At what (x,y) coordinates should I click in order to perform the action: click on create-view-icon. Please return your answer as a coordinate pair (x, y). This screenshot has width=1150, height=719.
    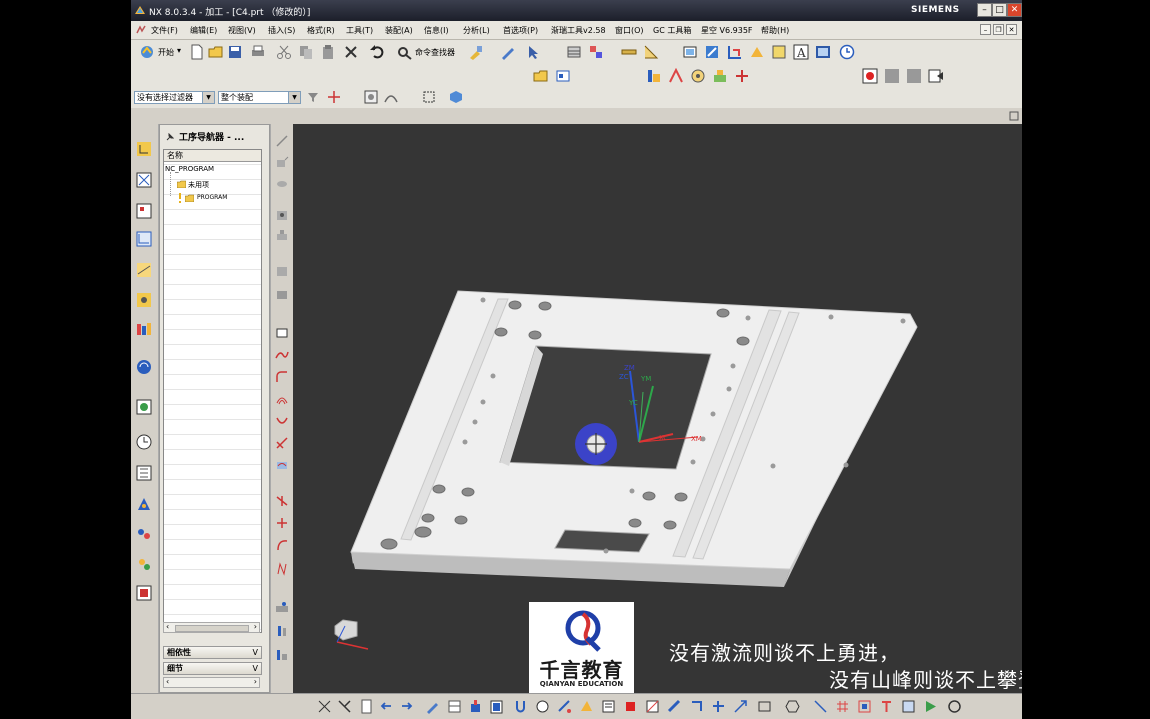
    Looking at the image, I should click on (563, 76).